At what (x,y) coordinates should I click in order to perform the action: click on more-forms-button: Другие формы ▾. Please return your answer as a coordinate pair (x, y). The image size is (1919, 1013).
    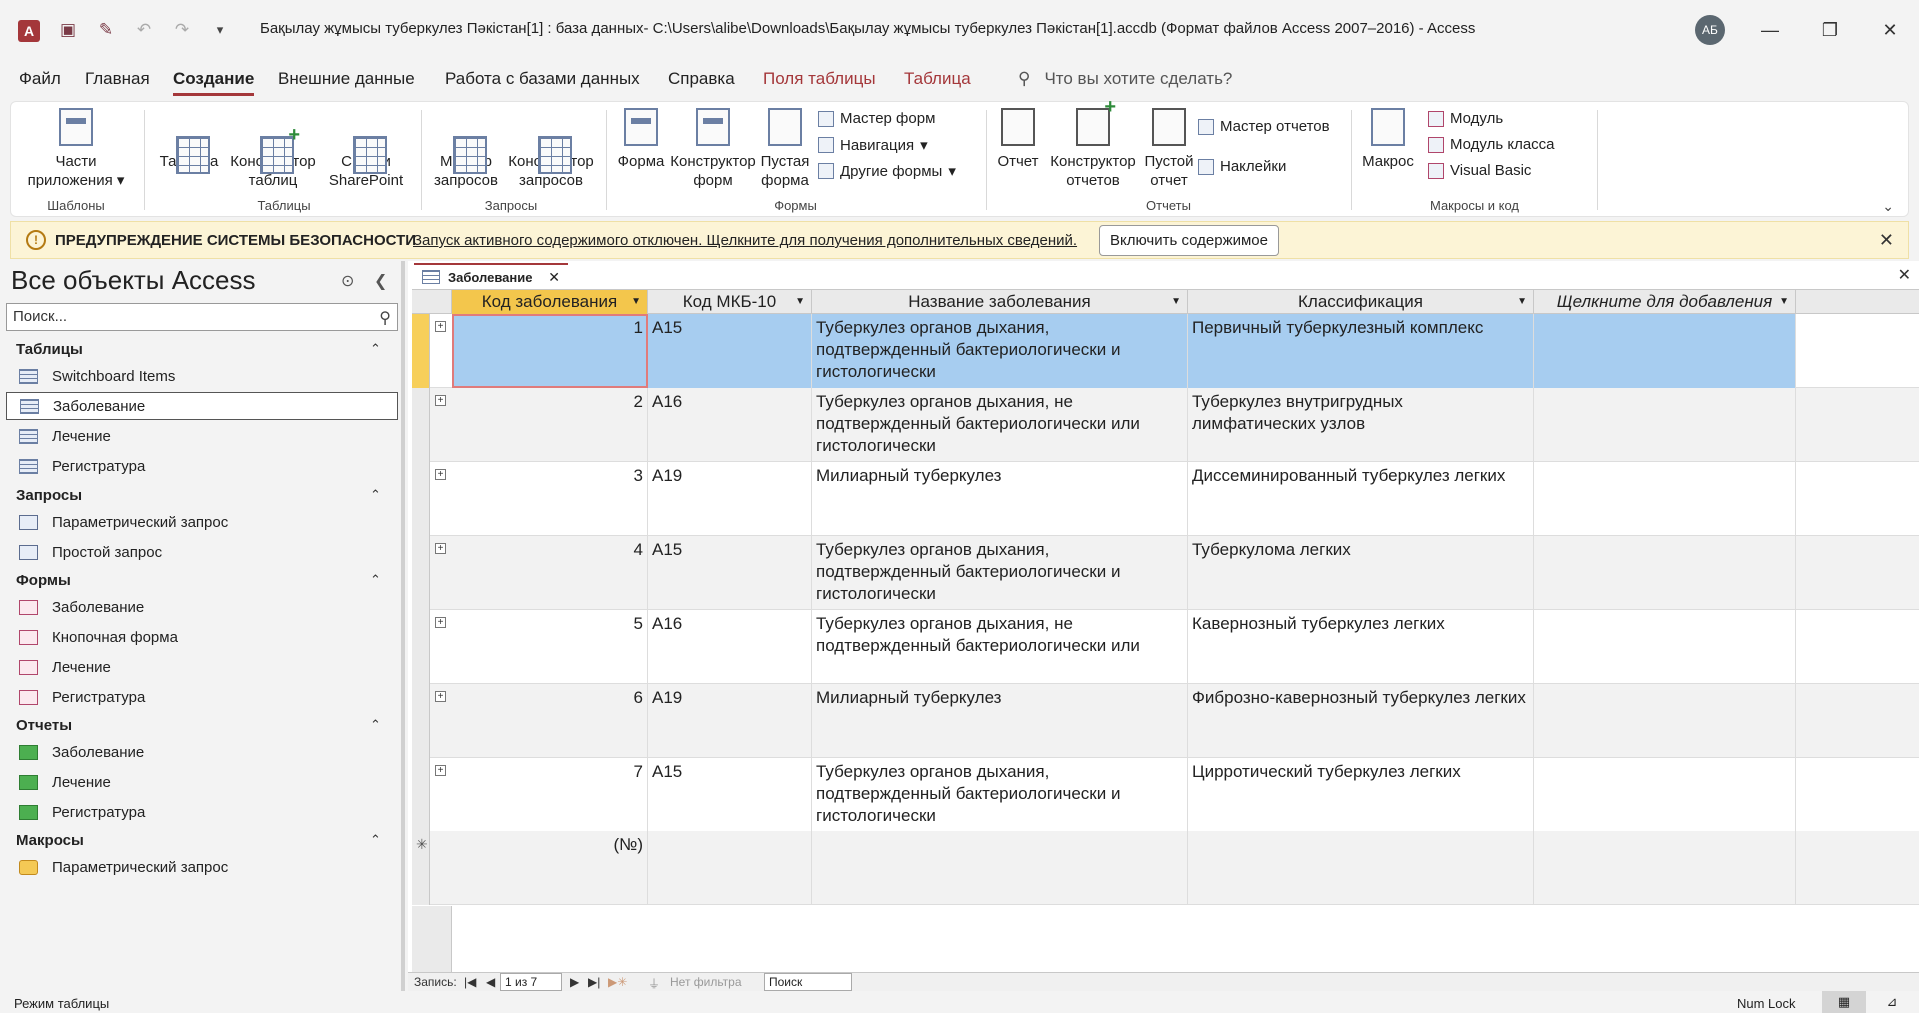
    Looking at the image, I should click on (887, 171).